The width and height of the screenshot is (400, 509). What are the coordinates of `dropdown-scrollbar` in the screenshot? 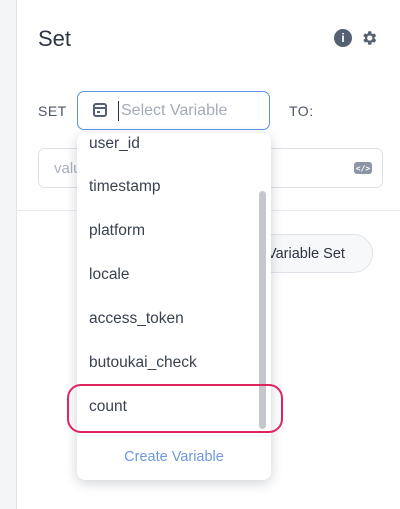 It's located at (262, 310).